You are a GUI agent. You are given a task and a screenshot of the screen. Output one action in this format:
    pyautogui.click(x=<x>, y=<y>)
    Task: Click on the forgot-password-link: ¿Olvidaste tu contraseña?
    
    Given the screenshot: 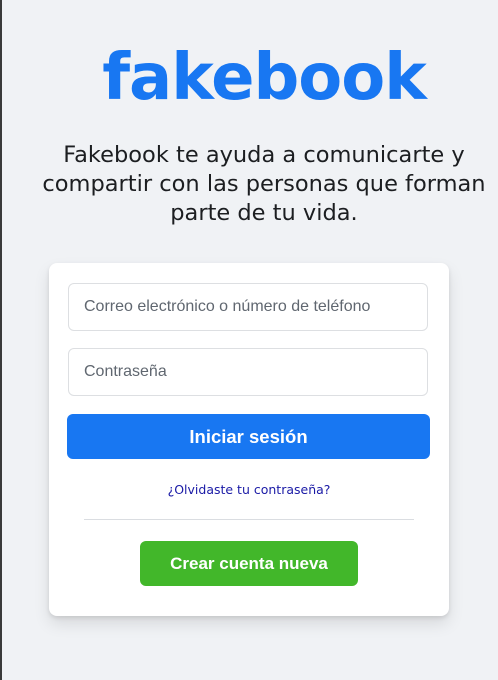 What is the action you would take?
    pyautogui.click(x=249, y=490)
    